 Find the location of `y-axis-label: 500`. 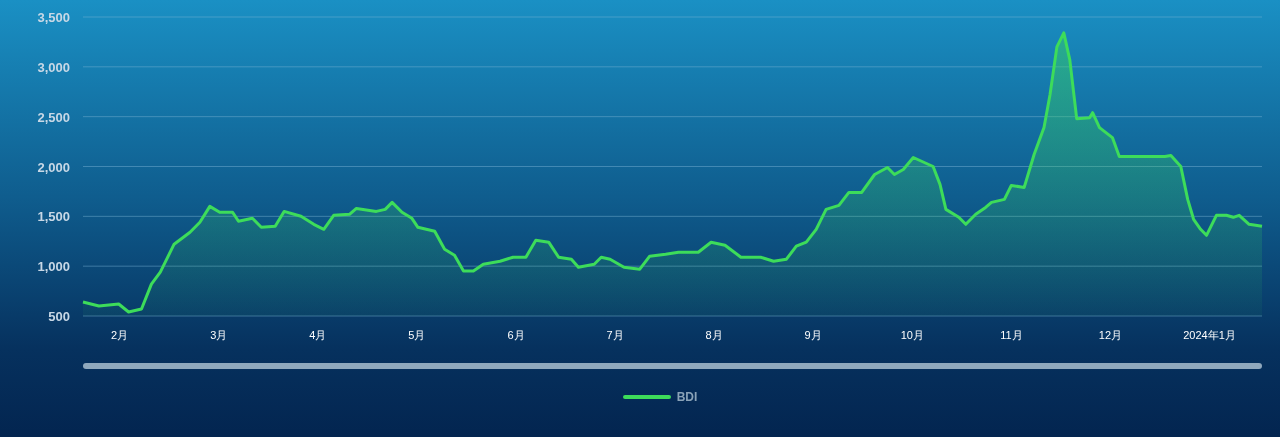

y-axis-label: 500 is located at coordinates (59, 316).